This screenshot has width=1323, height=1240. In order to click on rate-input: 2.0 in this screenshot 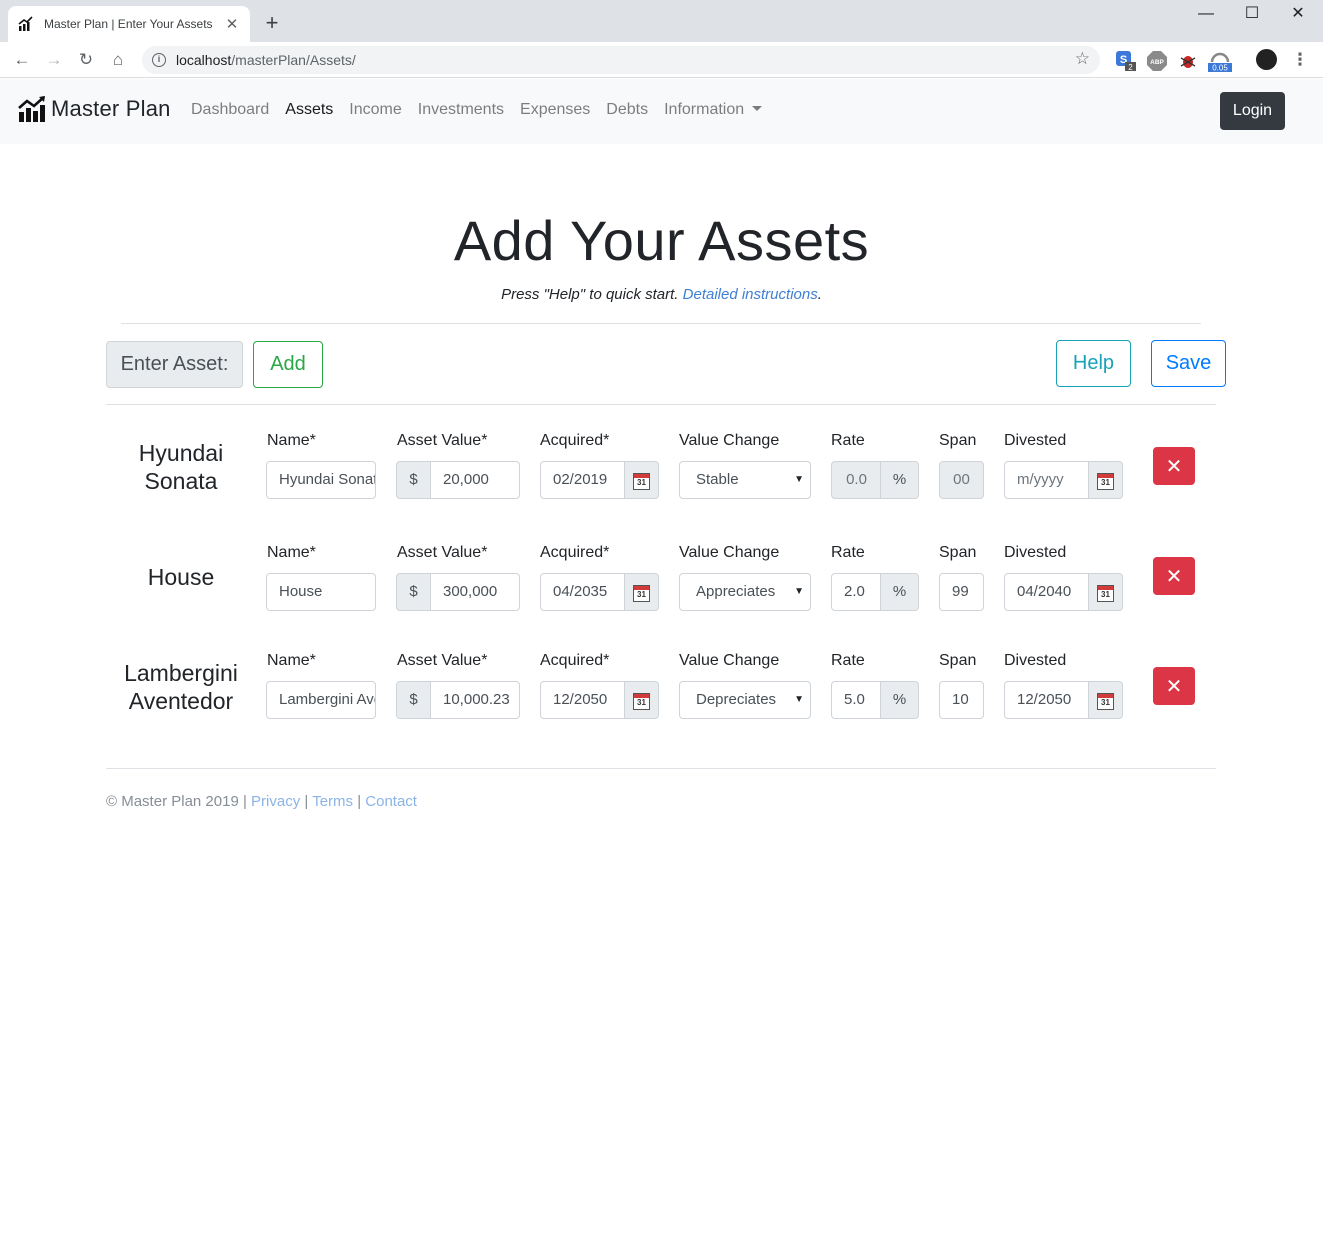, I will do `click(856, 592)`.